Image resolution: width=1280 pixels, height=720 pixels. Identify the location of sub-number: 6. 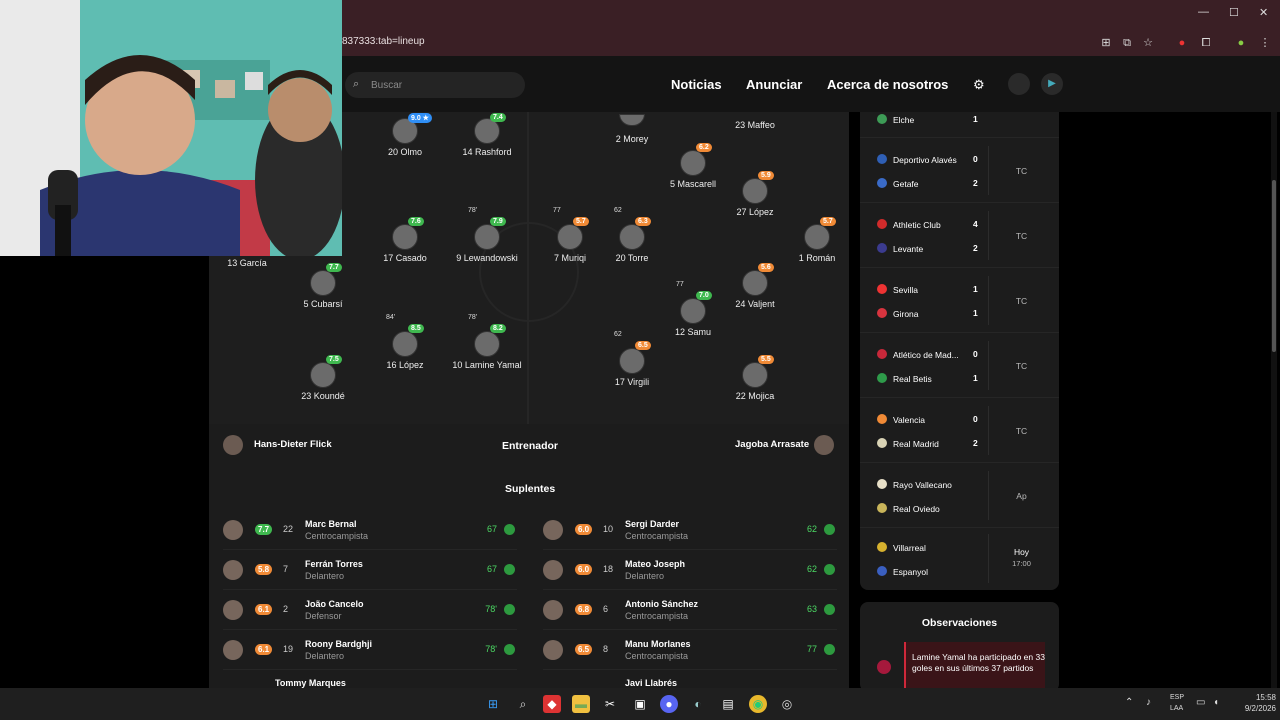
(606, 609).